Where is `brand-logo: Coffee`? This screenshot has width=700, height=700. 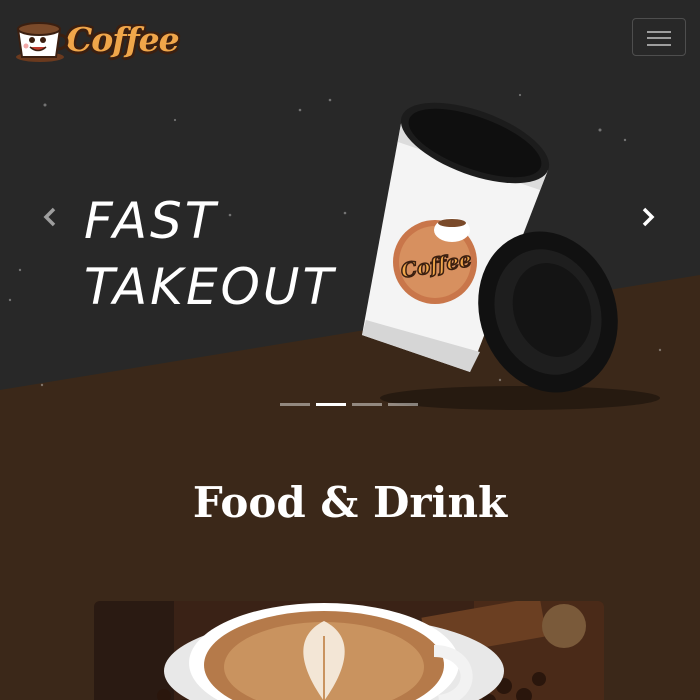
brand-logo: Coffee is located at coordinates (95, 39).